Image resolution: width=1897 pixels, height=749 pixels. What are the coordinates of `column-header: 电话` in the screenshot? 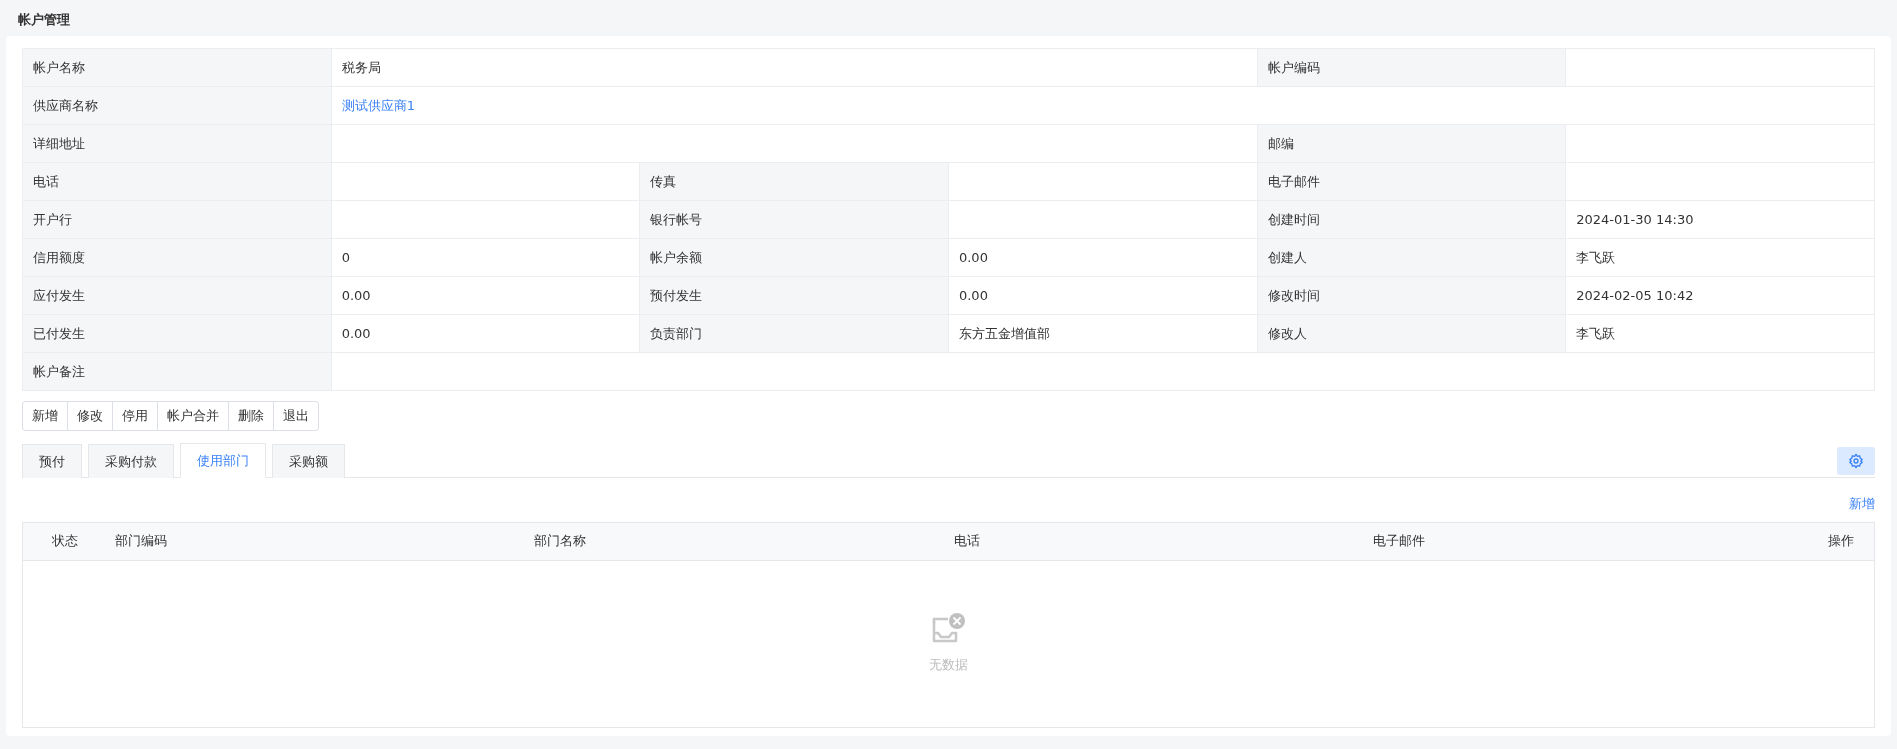 It's located at (966, 541).